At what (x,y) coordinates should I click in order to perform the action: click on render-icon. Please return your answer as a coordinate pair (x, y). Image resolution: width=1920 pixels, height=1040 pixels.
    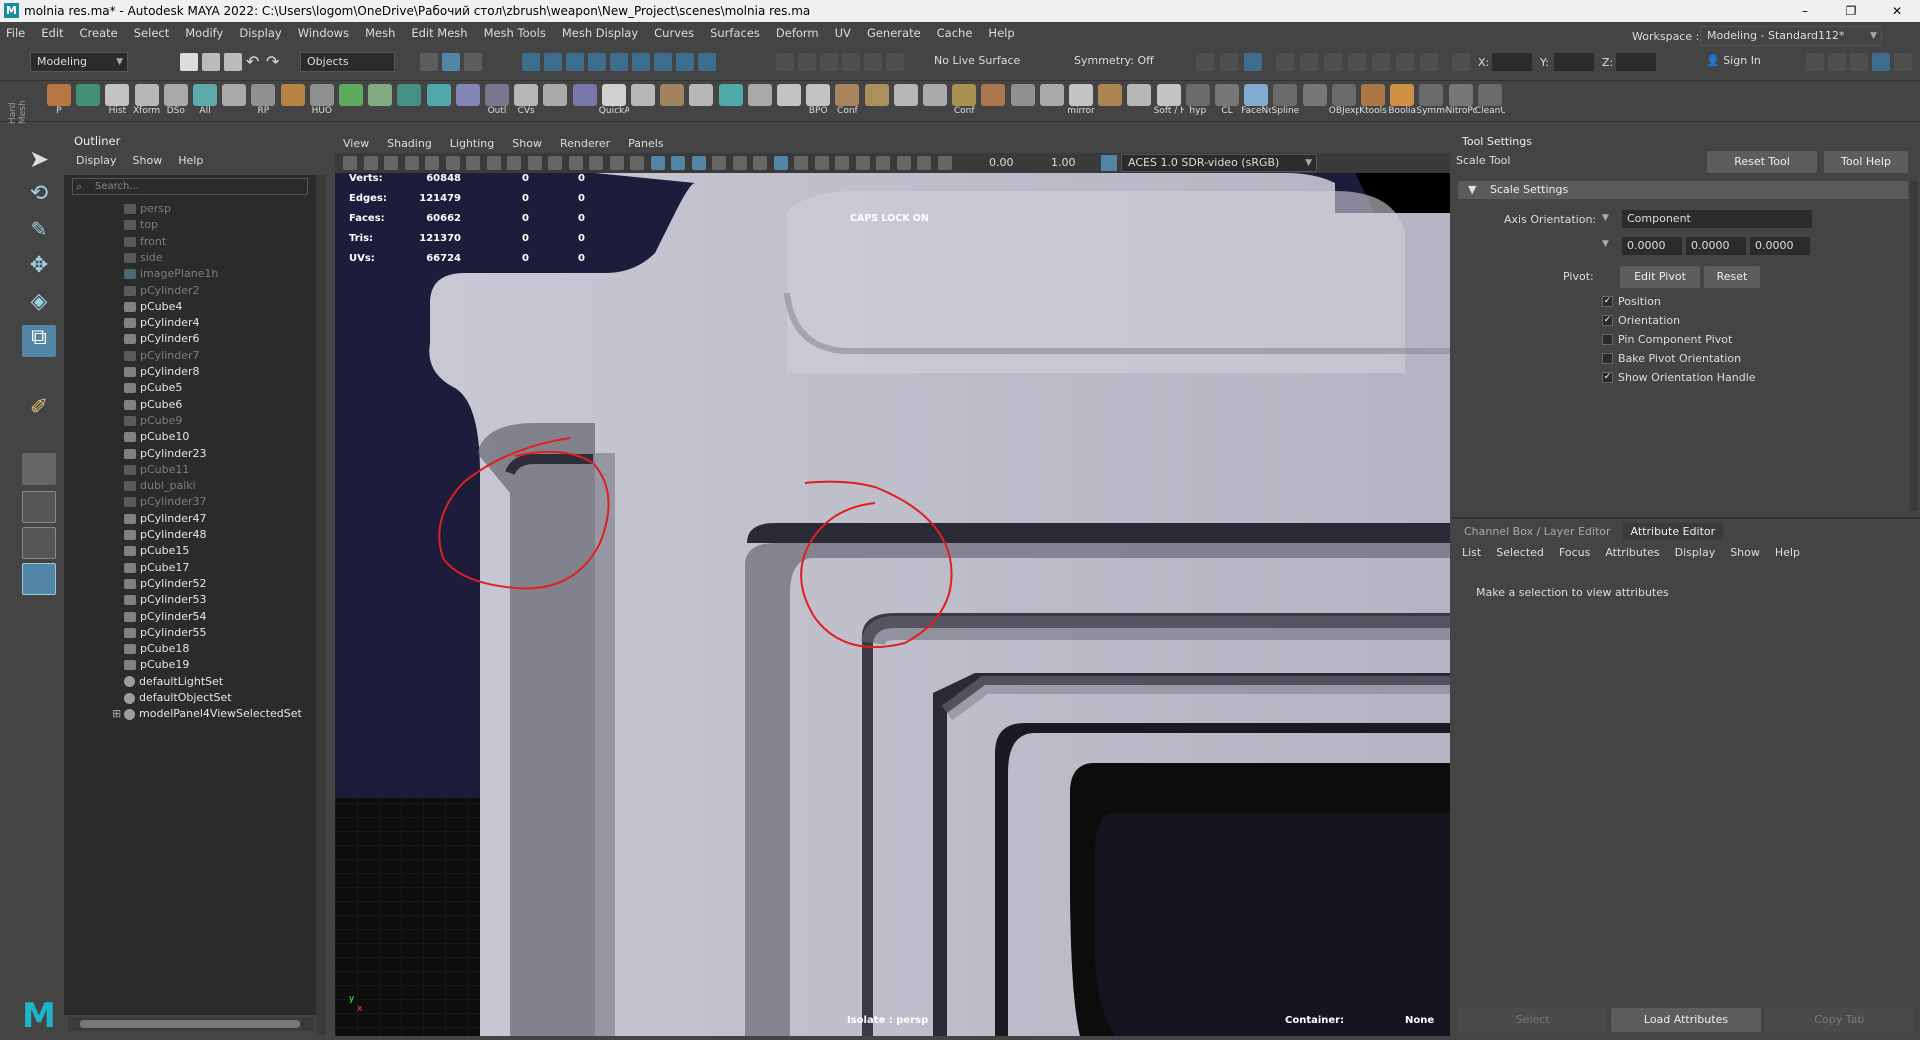
    Looking at the image, I should click on (785, 62).